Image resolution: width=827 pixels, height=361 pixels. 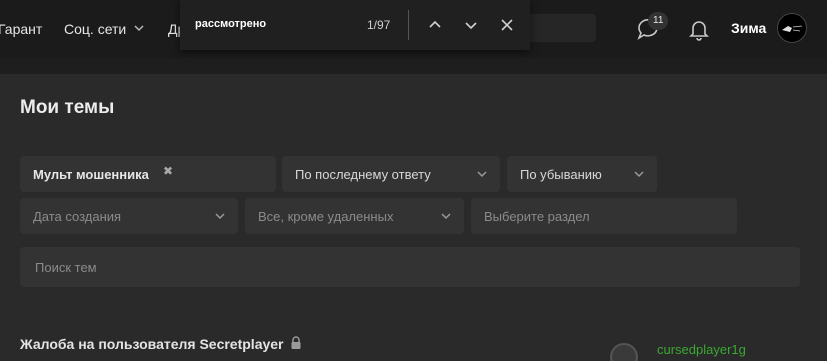 I want to click on sort-order-value: По убыванию, so click(x=561, y=174).